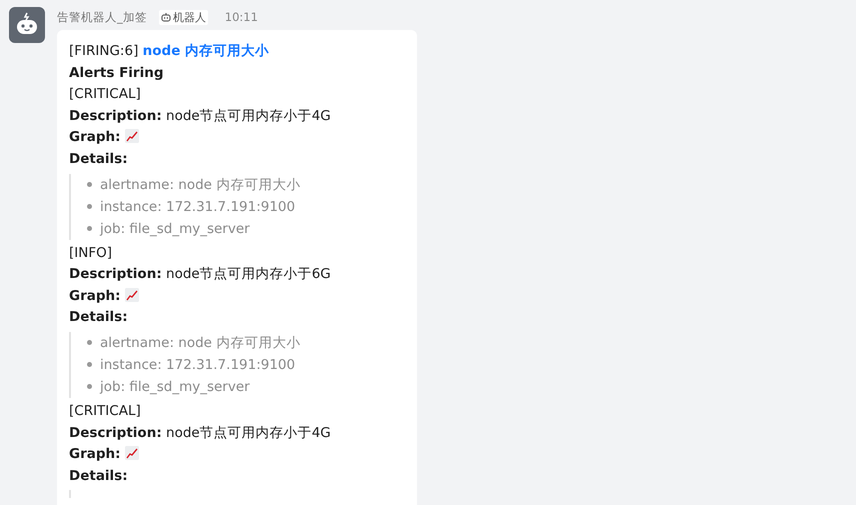  Describe the element at coordinates (102, 17) in the screenshot. I see `sender-name: 告警机器人_加签` at that location.